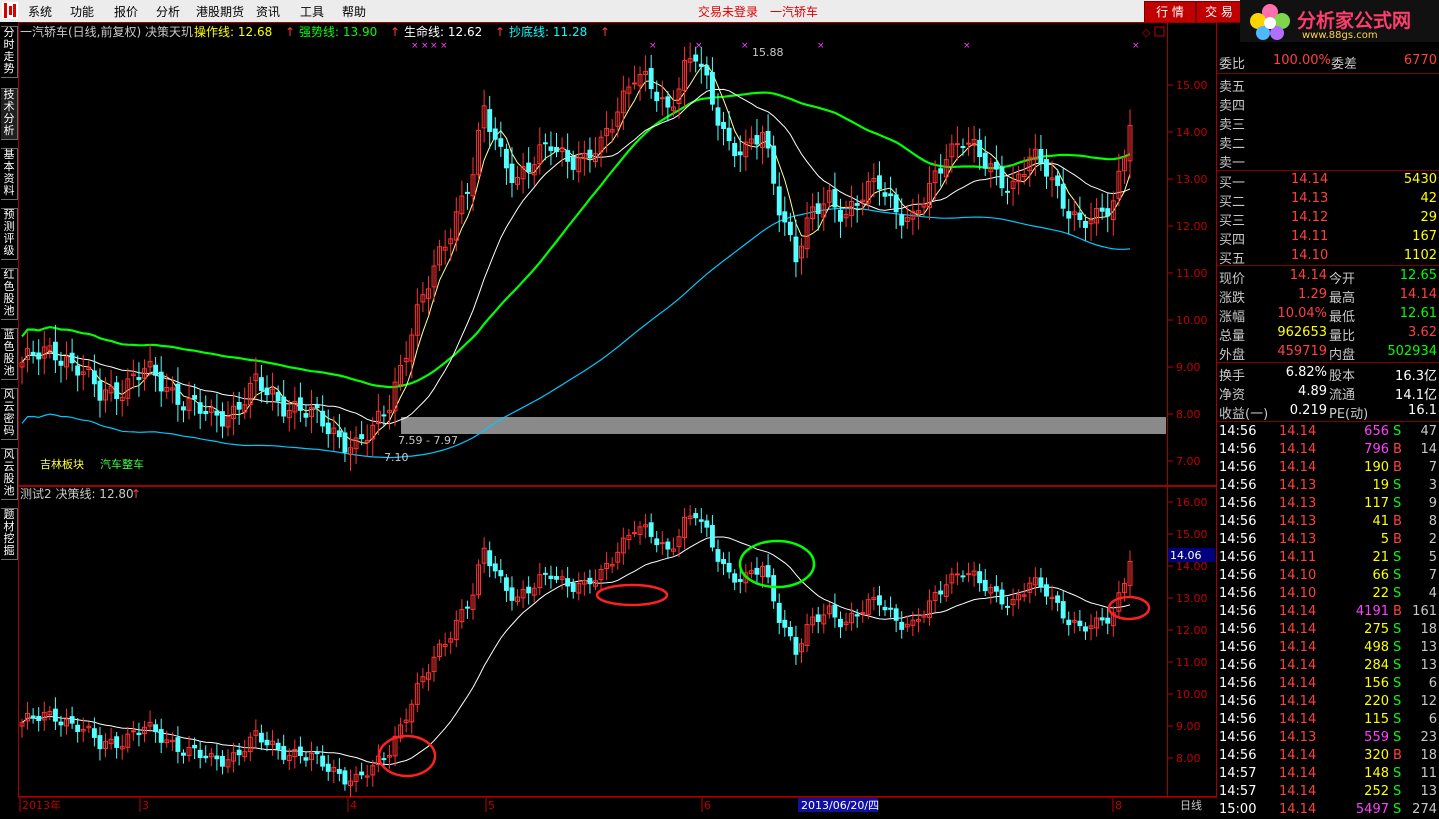 This screenshot has width=1439, height=819. I want to click on trade-count: 4, so click(1432, 593).